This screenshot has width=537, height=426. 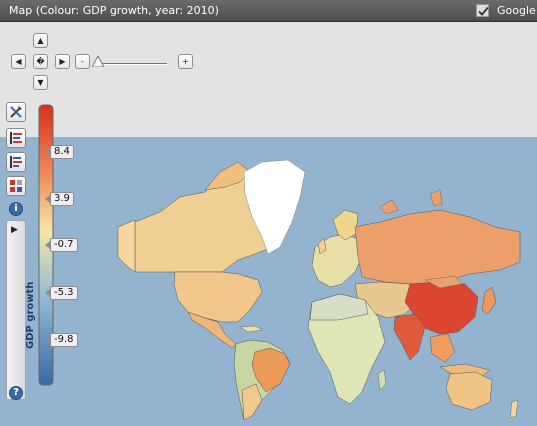 I want to click on pan-down-button: ▼, so click(x=40, y=82).